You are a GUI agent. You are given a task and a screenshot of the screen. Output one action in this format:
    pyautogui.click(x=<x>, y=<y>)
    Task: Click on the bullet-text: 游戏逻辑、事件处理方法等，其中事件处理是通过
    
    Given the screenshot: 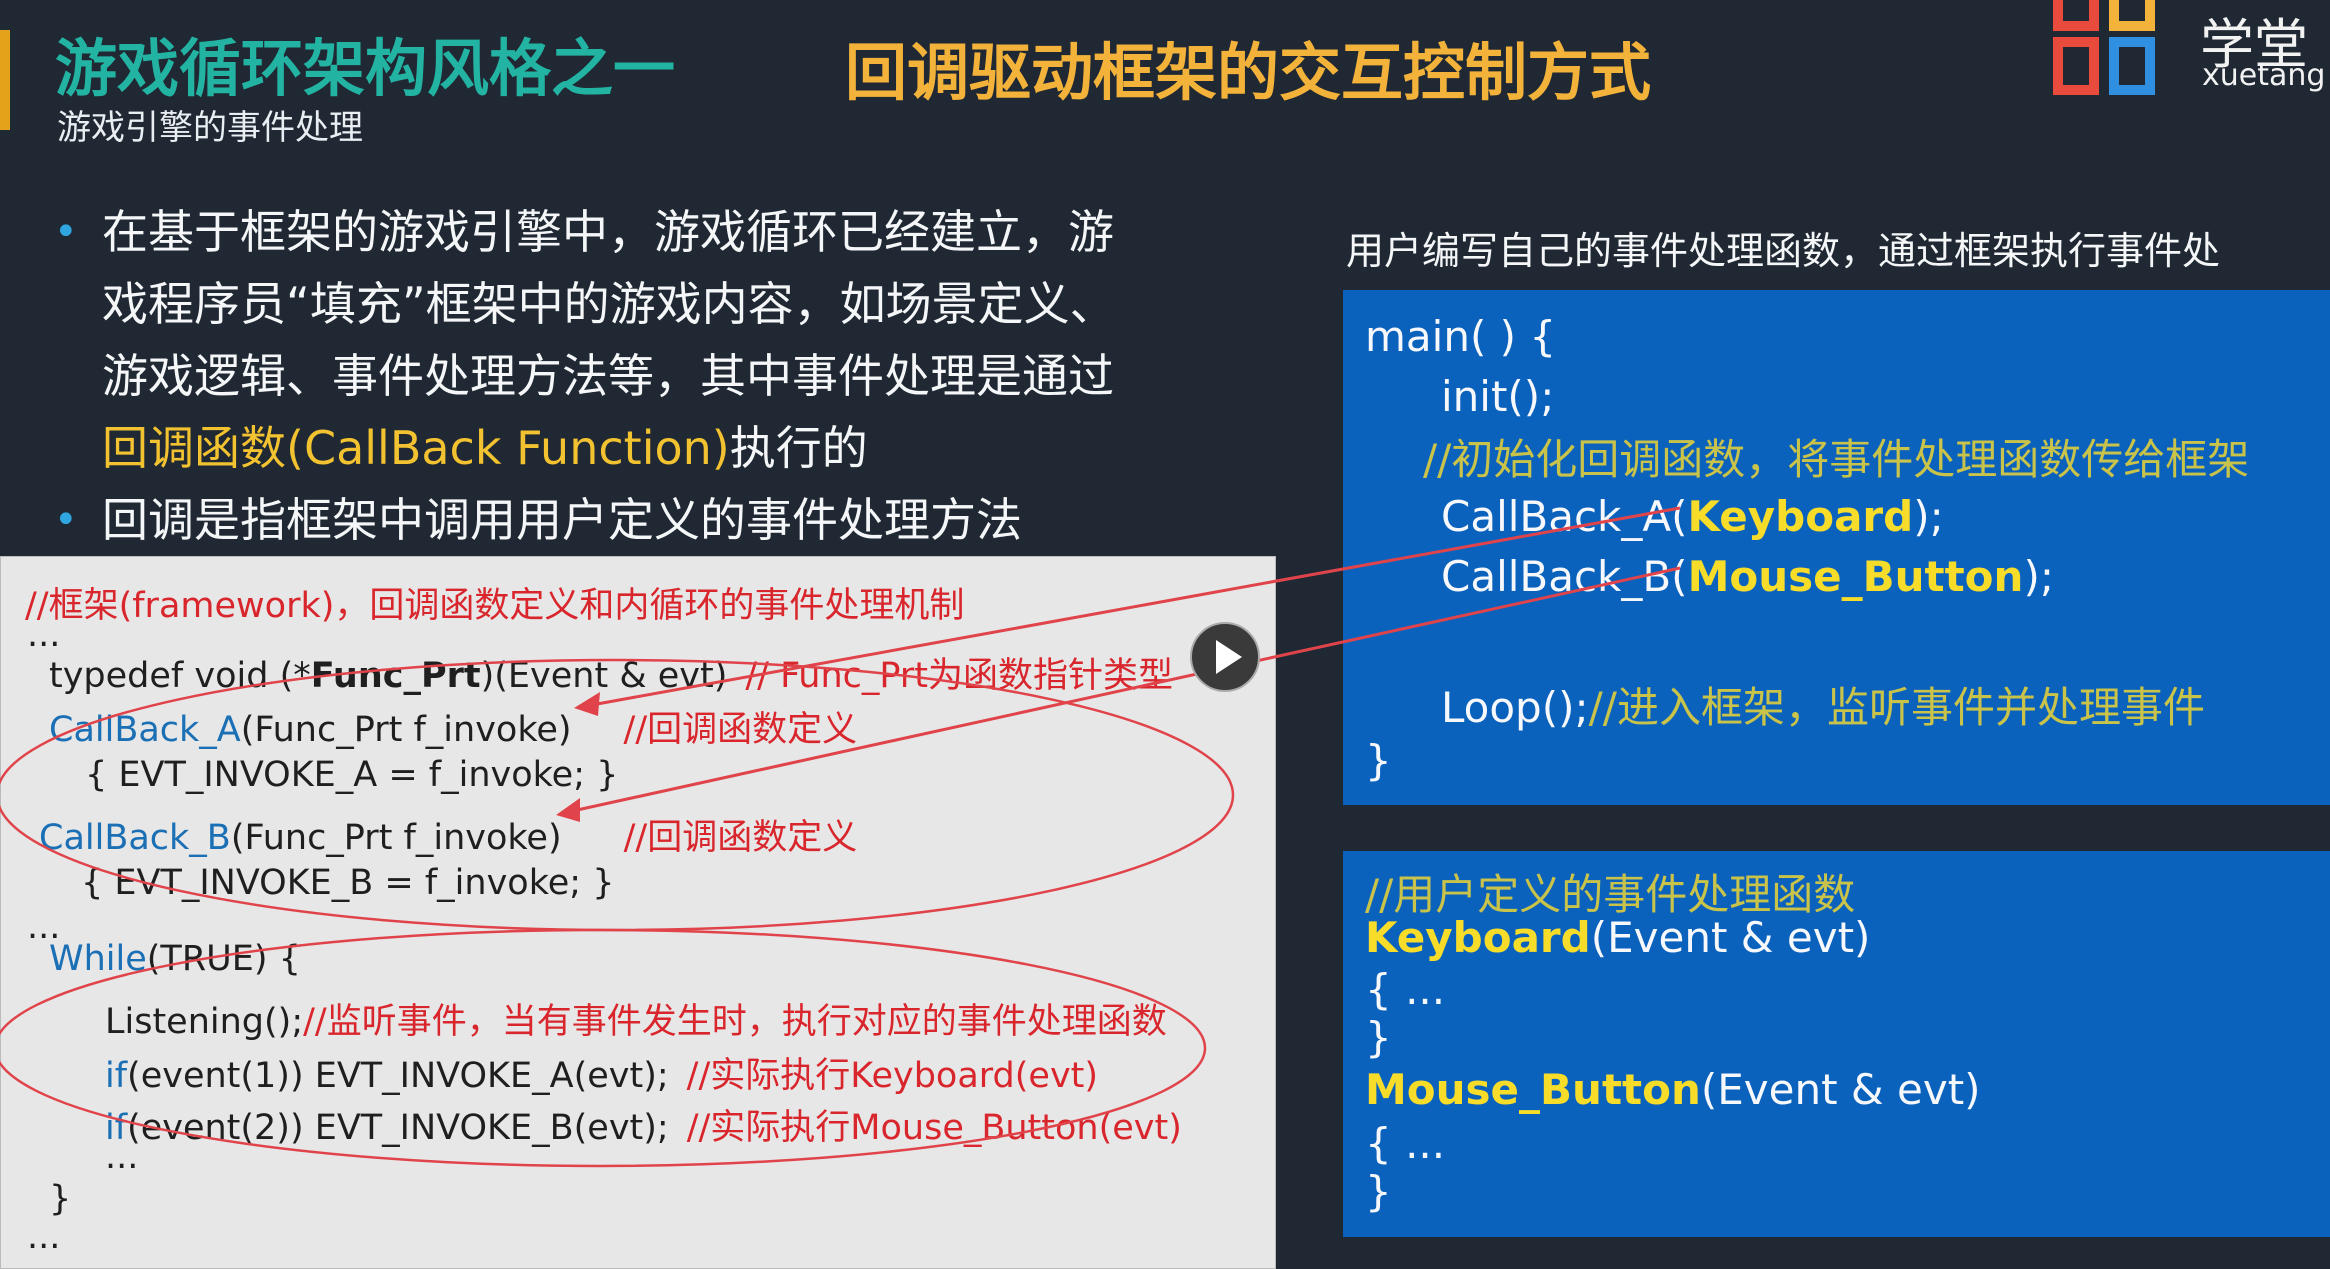 What is the action you would take?
    pyautogui.click(x=608, y=376)
    